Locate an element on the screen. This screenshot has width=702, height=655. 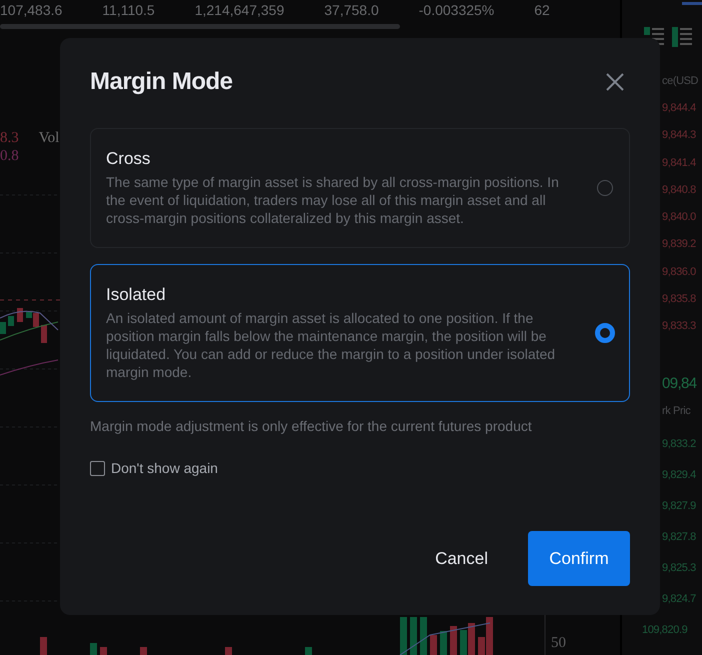
cancel-button: Cancel is located at coordinates (461, 558).